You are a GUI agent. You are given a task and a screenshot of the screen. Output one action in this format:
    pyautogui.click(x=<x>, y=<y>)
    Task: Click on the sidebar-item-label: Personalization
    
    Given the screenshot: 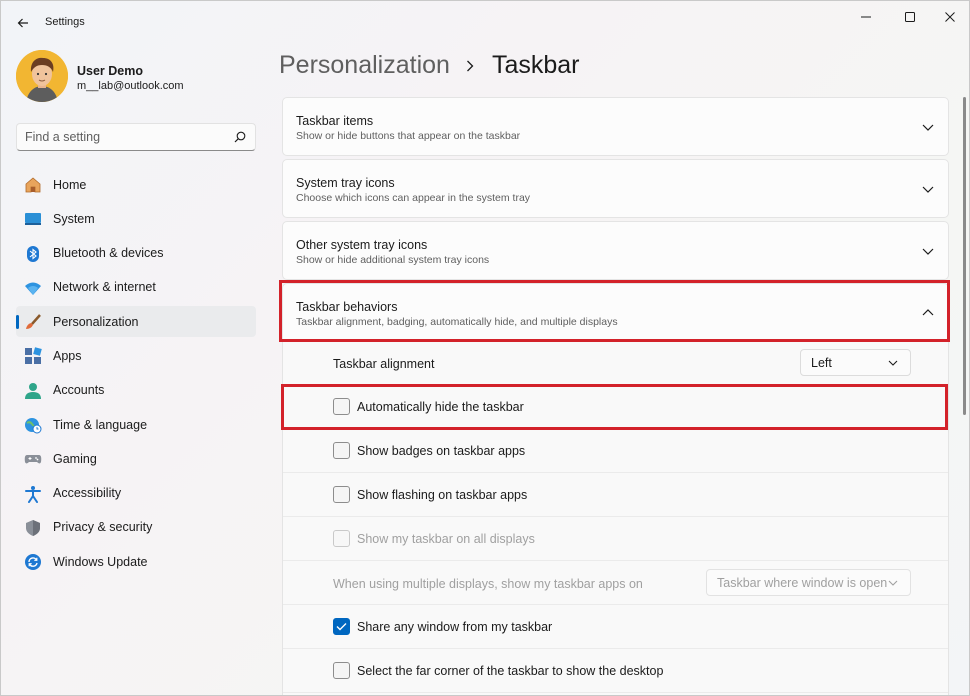 What is the action you would take?
    pyautogui.click(x=96, y=321)
    